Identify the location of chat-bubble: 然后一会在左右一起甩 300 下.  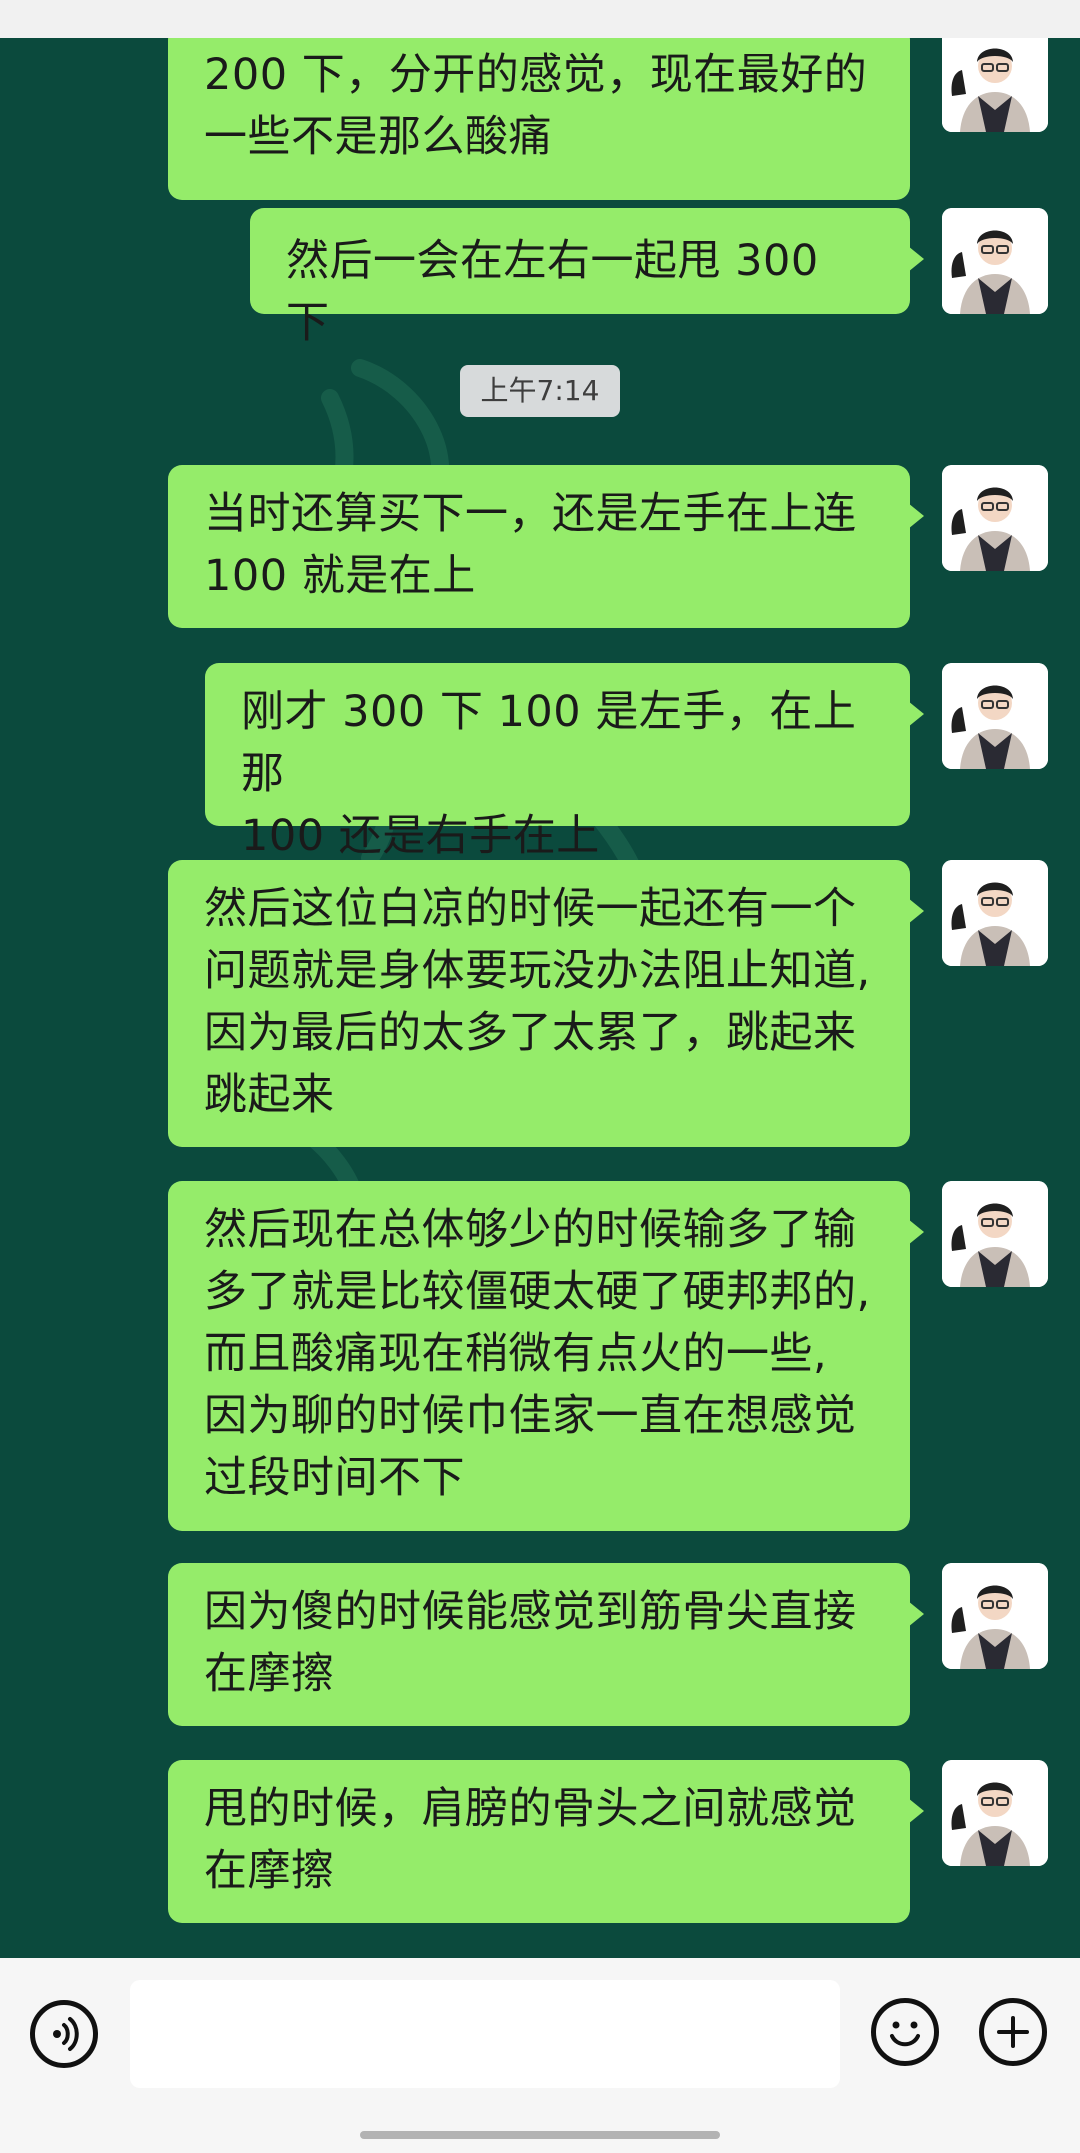
(587, 278).